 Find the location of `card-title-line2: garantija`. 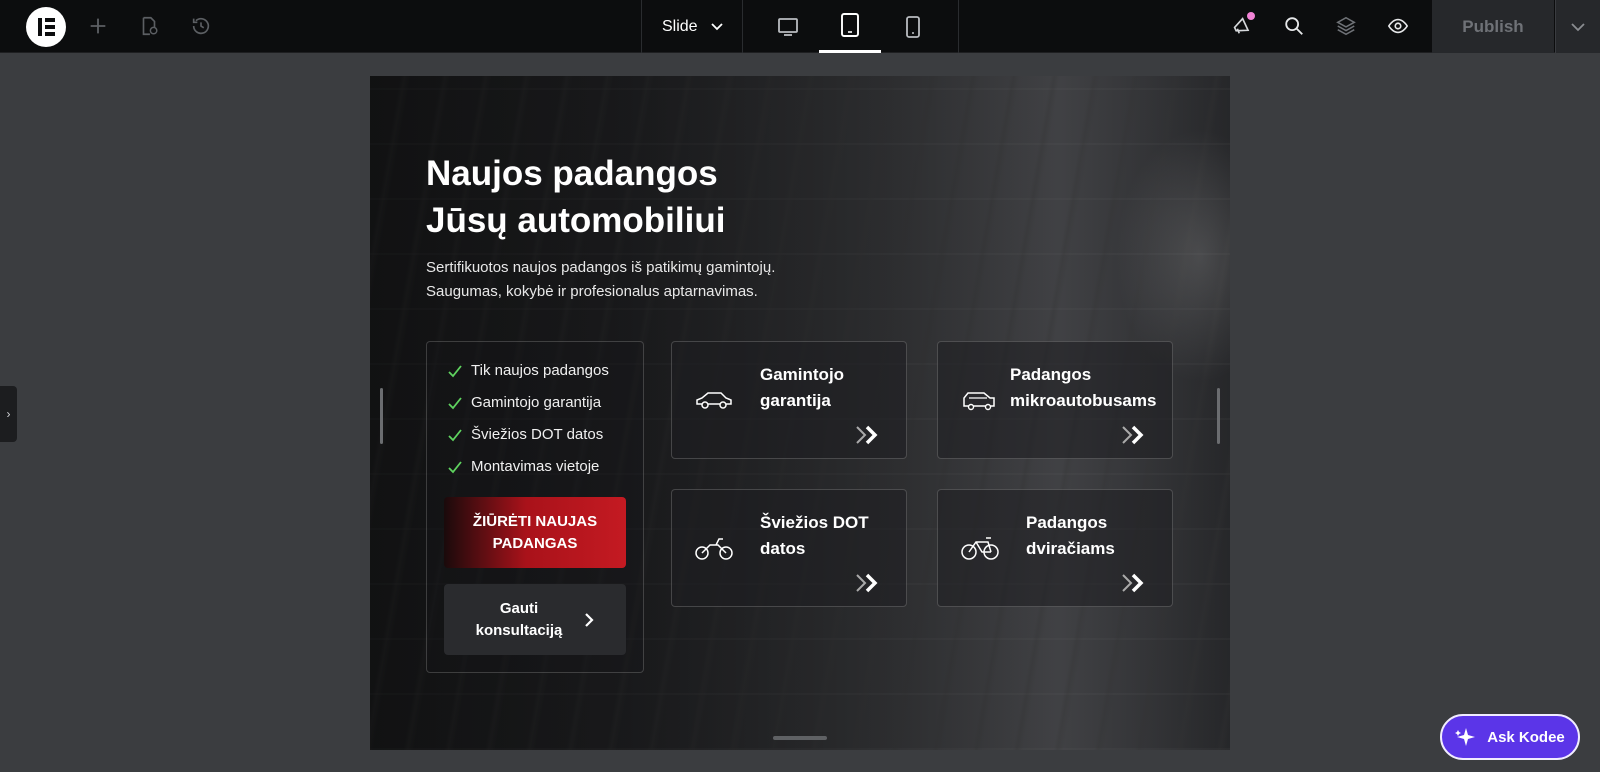

card-title-line2: garantija is located at coordinates (795, 400).